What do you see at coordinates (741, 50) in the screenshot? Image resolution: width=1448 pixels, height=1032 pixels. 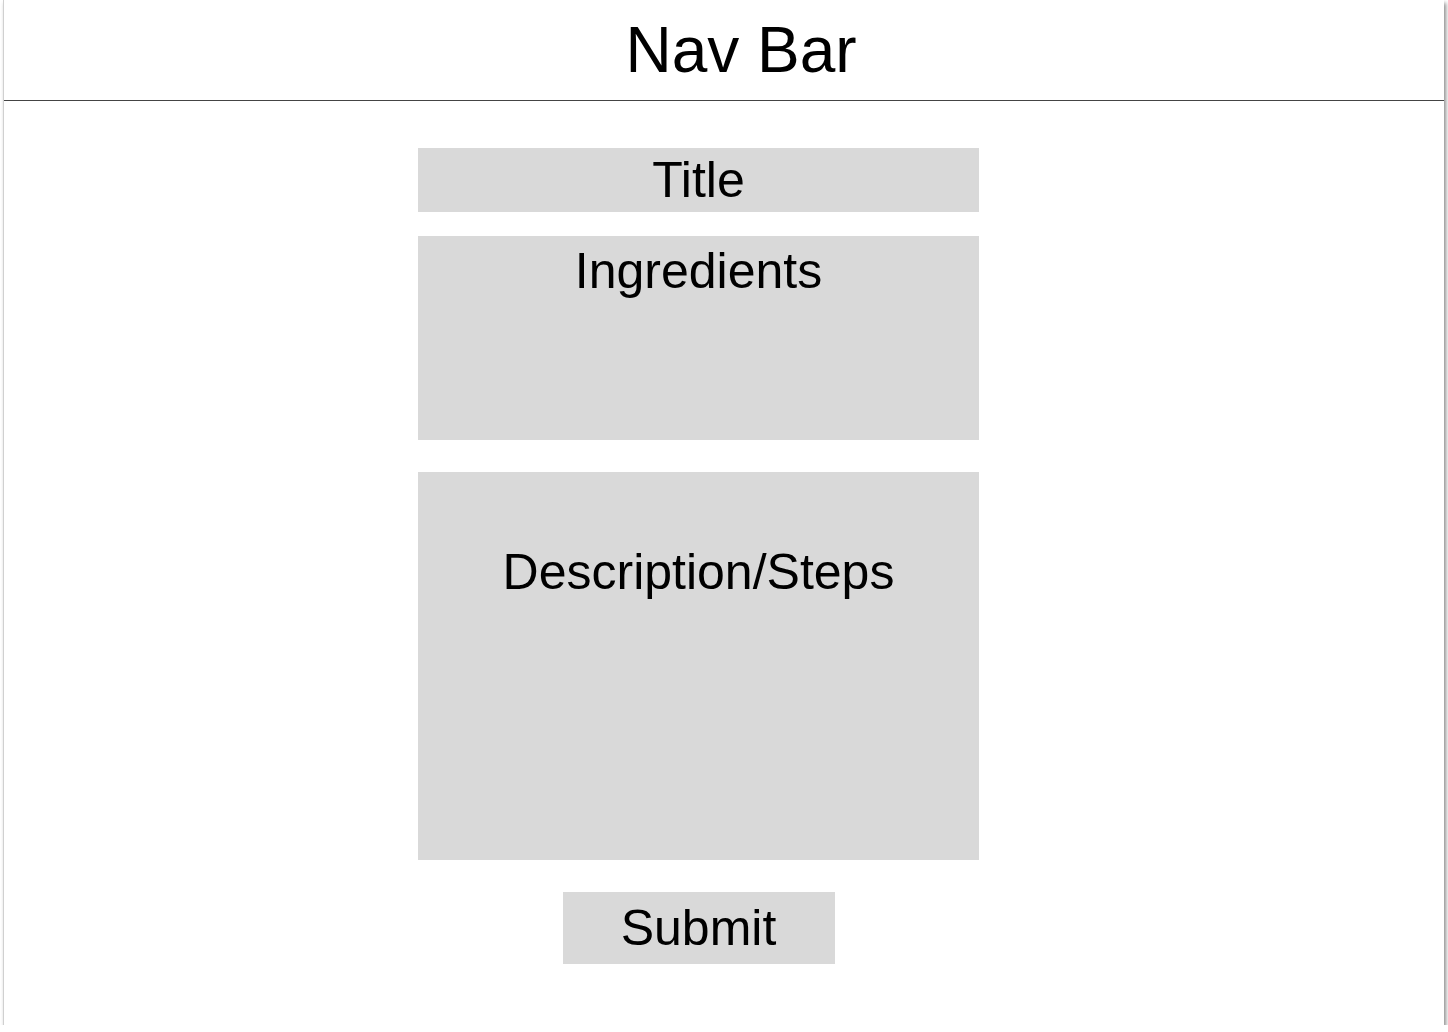 I see `nav-bar-title: Nav Bar` at bounding box center [741, 50].